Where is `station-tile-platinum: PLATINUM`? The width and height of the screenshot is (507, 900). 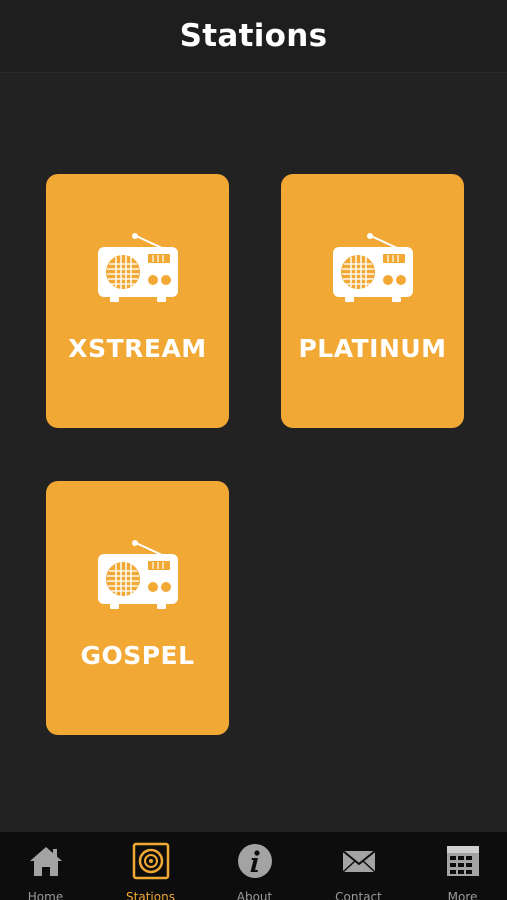
station-tile-platinum: PLATINUM is located at coordinates (372, 301).